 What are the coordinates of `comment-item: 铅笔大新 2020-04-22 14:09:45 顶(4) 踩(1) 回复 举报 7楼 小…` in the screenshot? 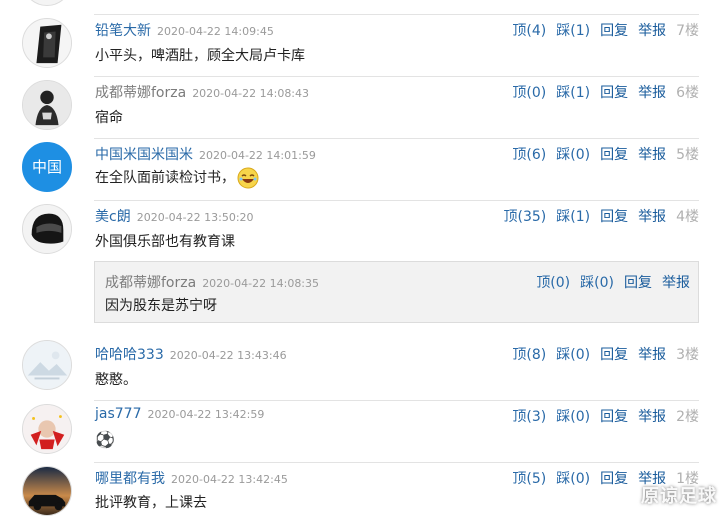 It's located at (363, 45).